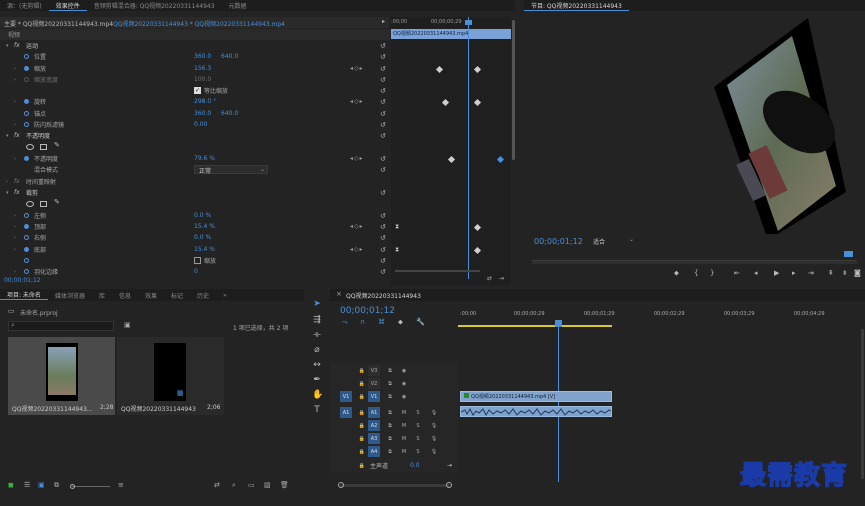  I want to click on ripple-edit-tool-icon: ⟛, so click(317, 335).